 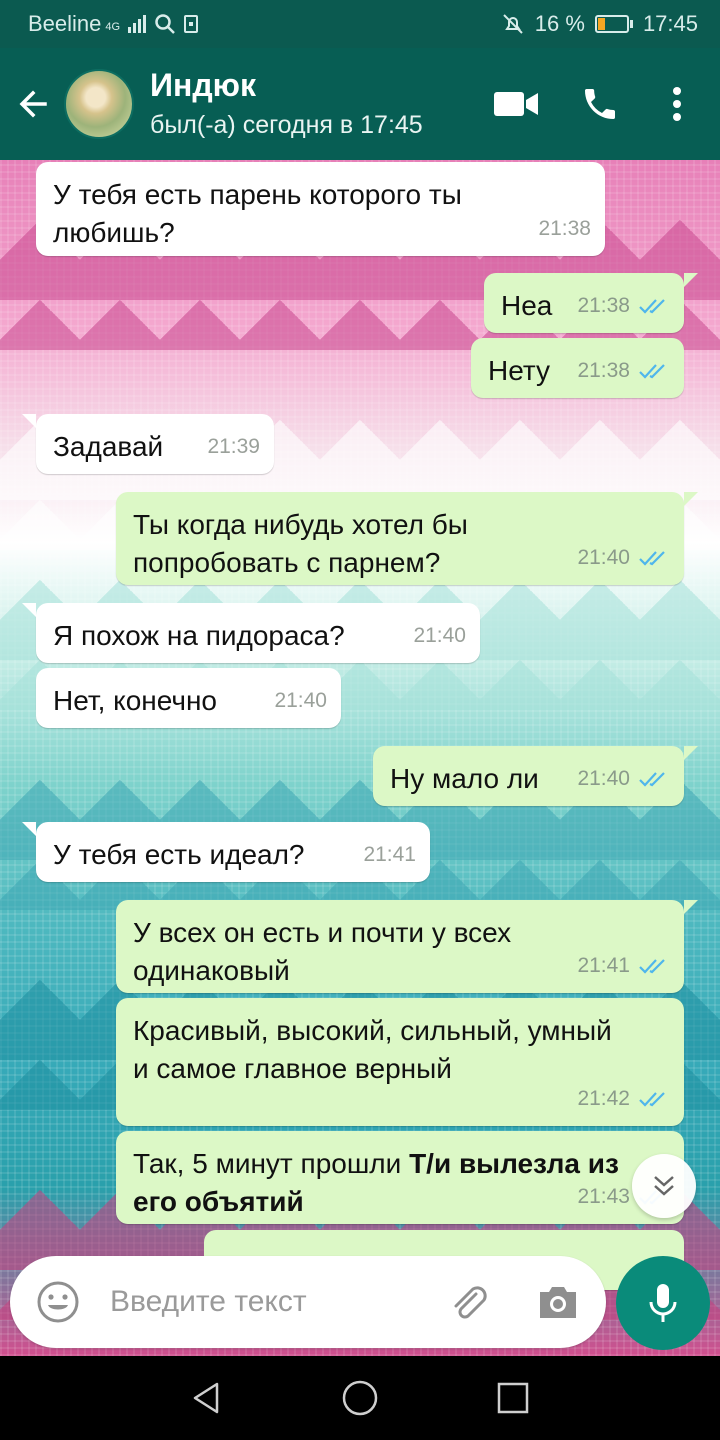 I want to click on message-outgoing: Ну мало ли 21:40, so click(x=535, y=776).